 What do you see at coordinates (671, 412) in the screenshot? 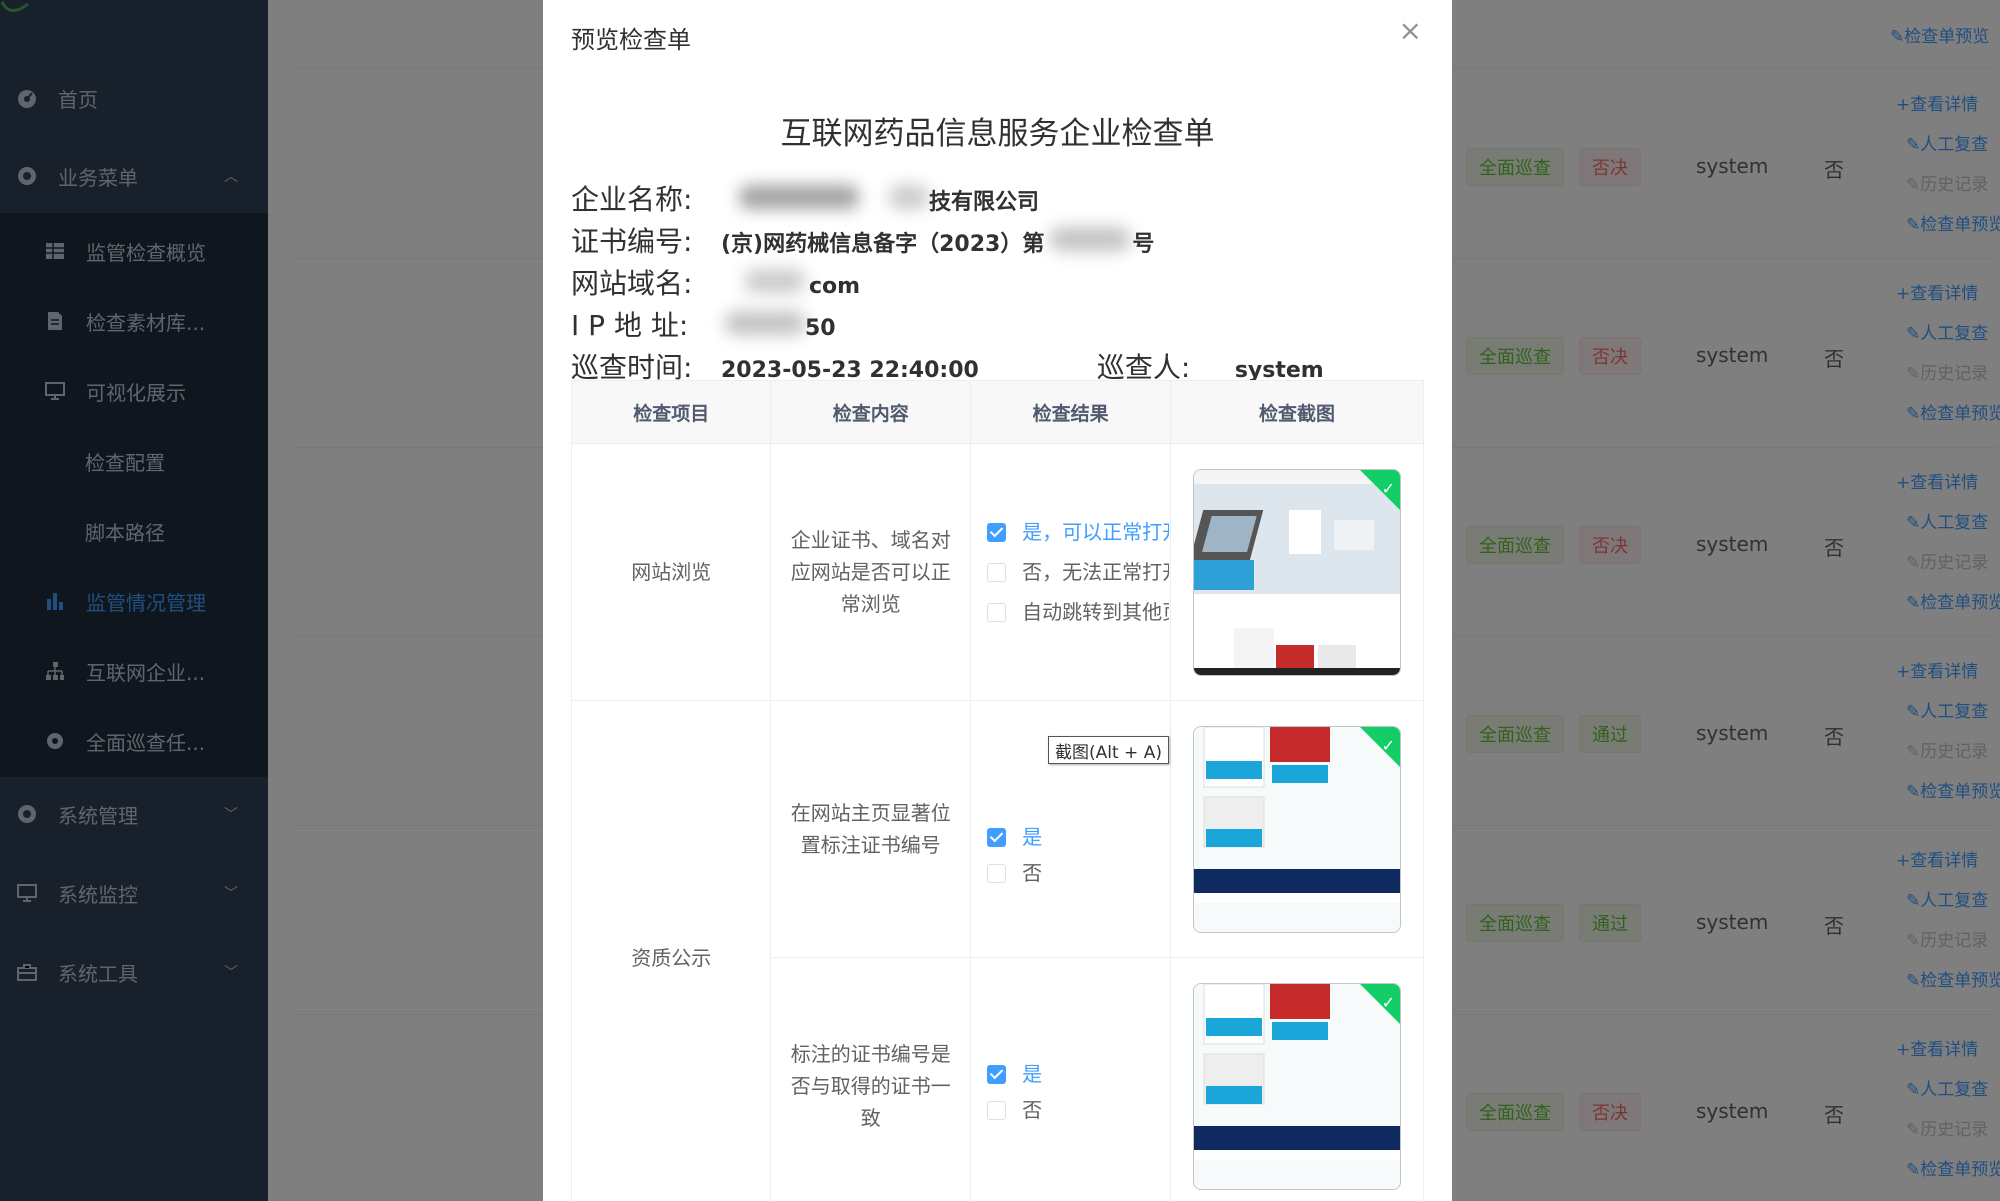
I see `col-header-item: 检查项目` at bounding box center [671, 412].